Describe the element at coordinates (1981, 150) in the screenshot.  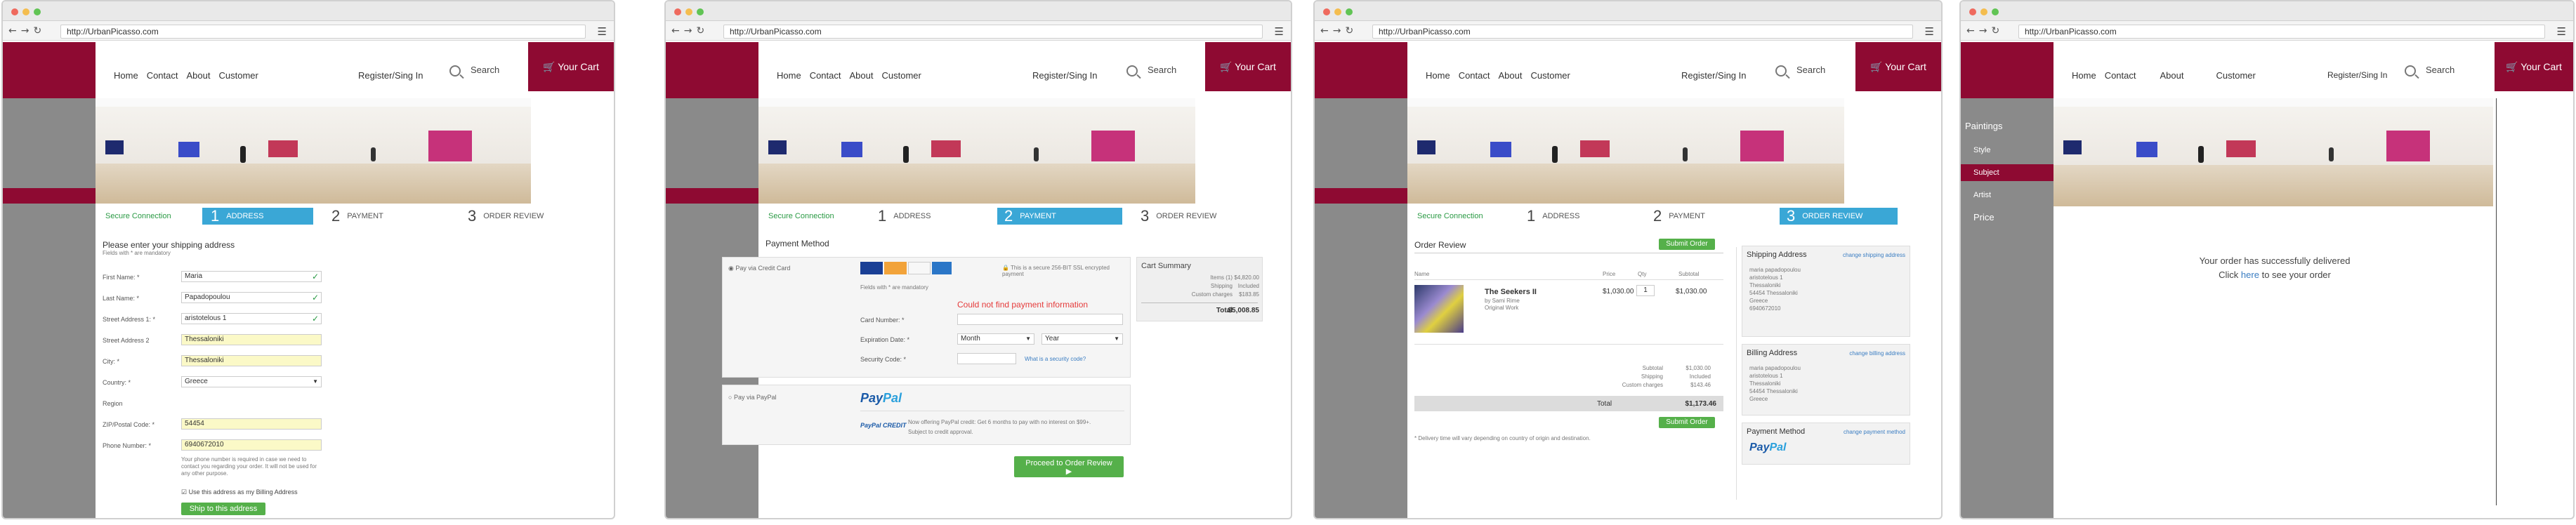
I see `category-style: Style` at that location.